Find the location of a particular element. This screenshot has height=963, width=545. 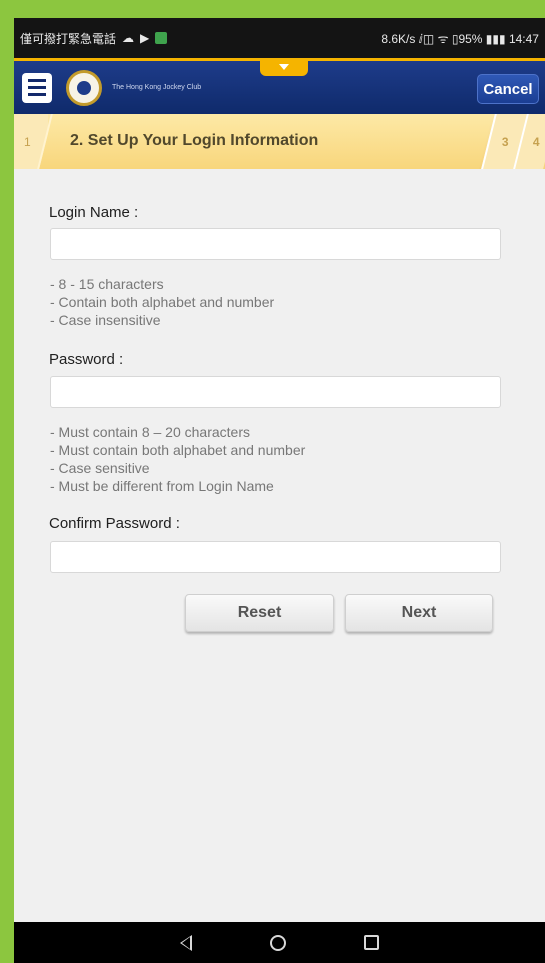

step-2-title: 2. Set Up Your Login Information is located at coordinates (194, 140).